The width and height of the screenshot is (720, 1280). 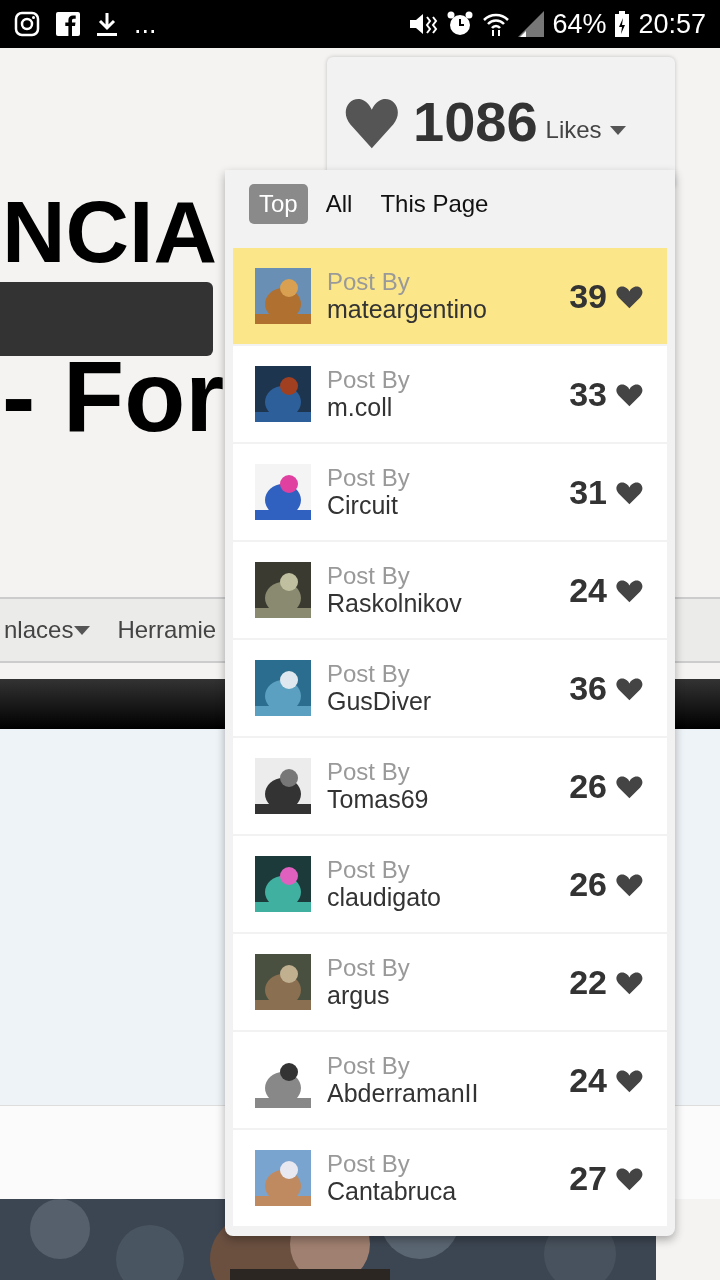 What do you see at coordinates (588, 492) in the screenshot?
I see `like-count: 31` at bounding box center [588, 492].